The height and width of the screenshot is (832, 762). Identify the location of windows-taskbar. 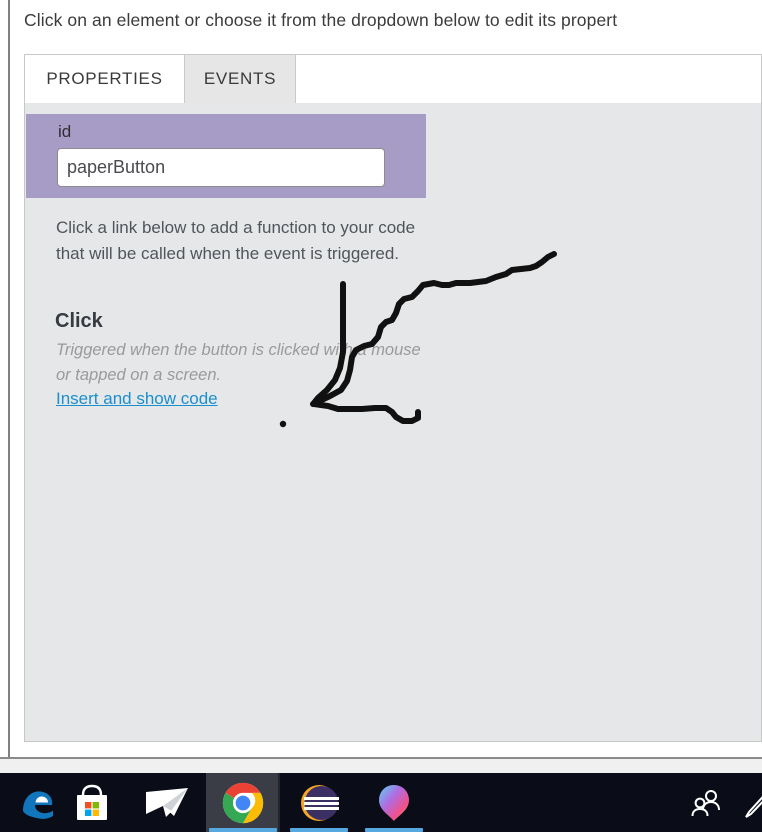
(381, 802).